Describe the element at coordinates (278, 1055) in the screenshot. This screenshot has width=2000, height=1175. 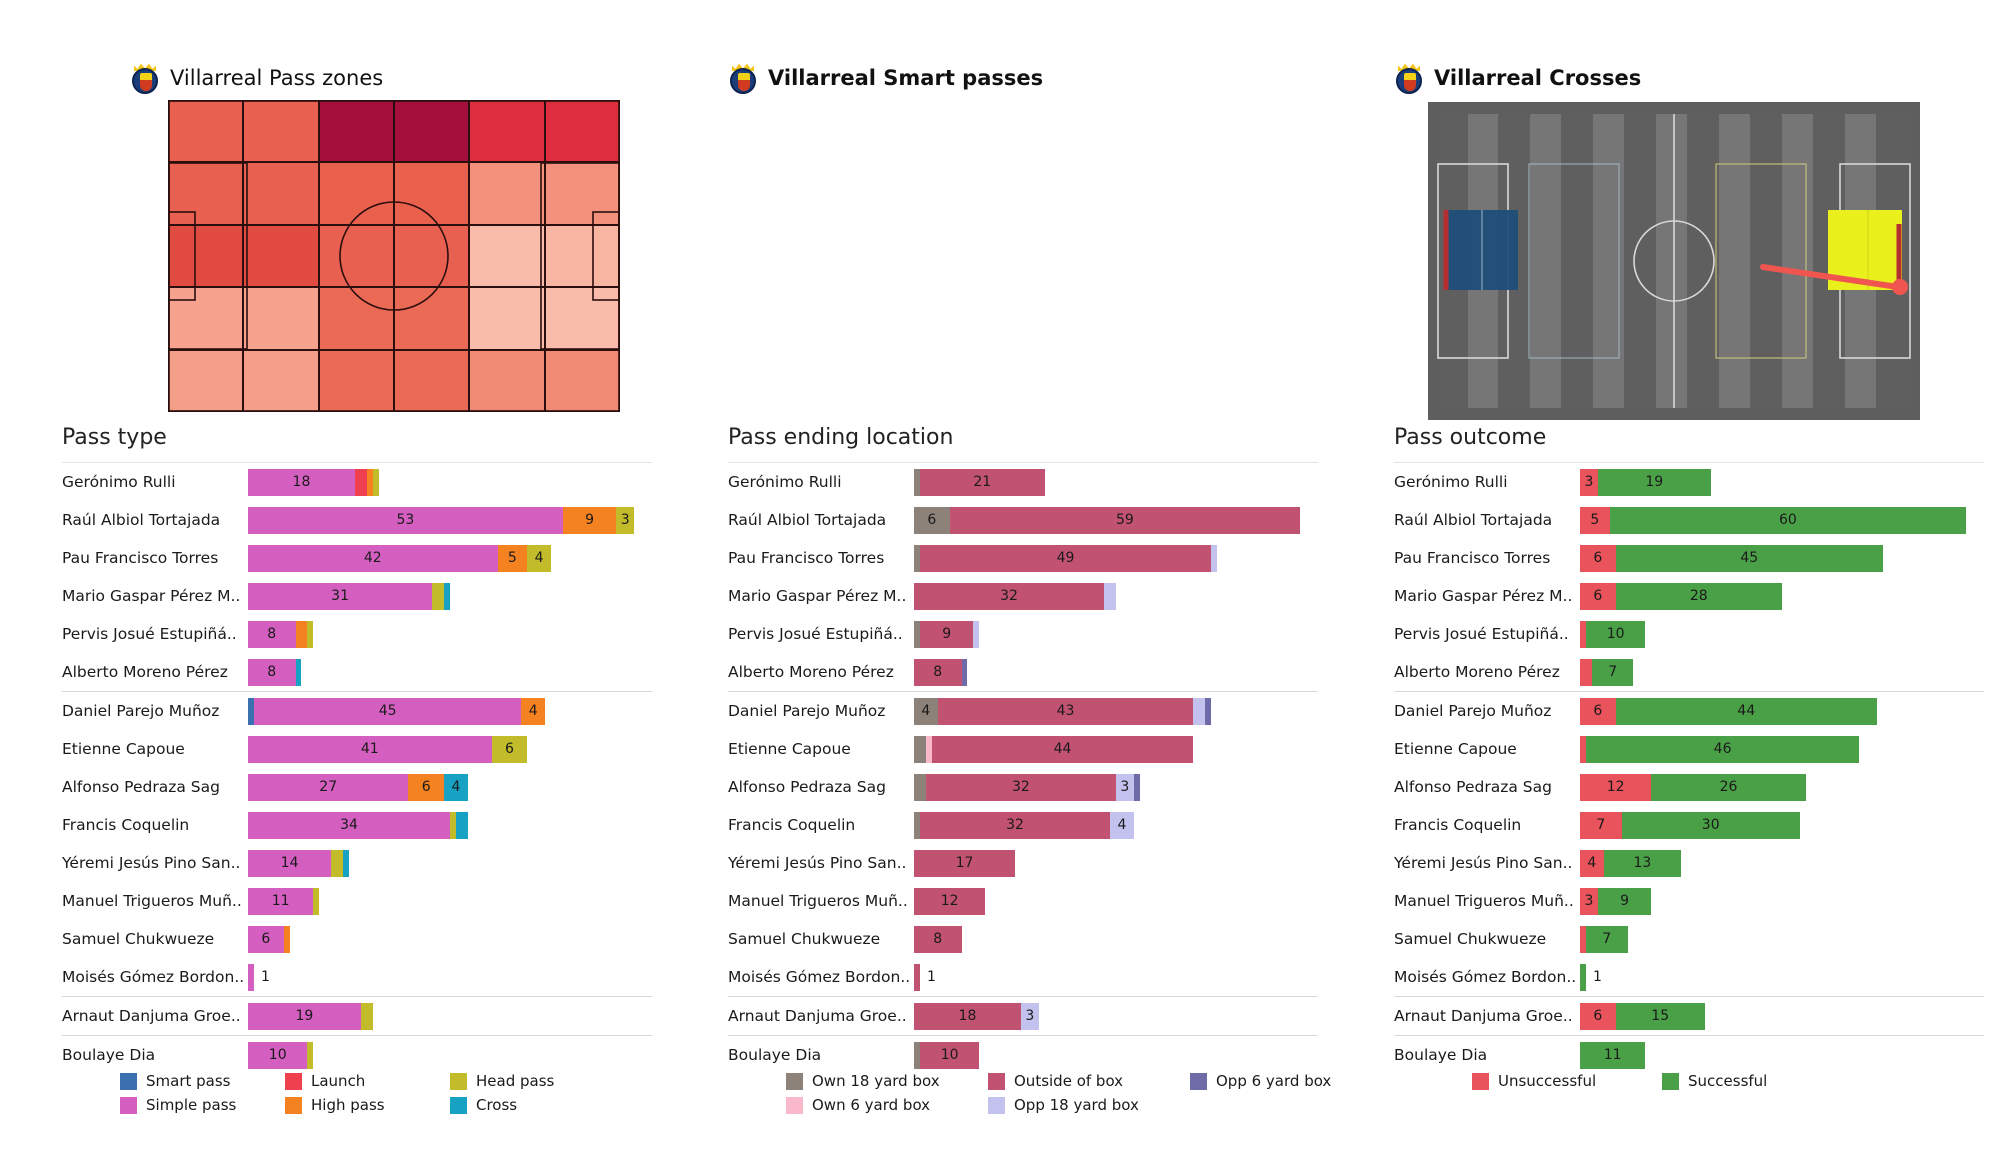
I see `bar-segment: 10` at that location.